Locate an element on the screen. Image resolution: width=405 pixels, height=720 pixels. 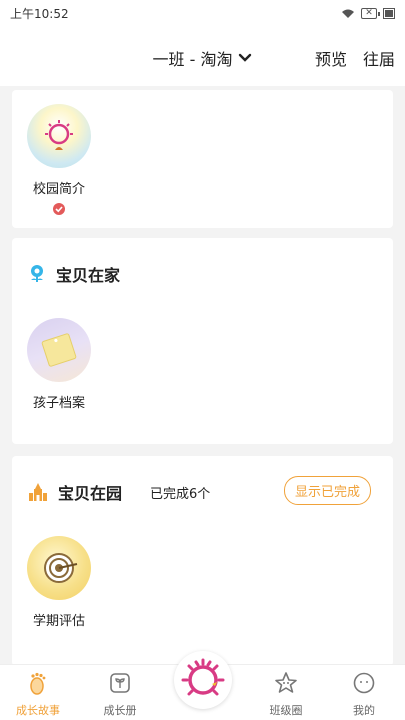
home-section-title: 宝贝在家 is located at coordinates (88, 275).